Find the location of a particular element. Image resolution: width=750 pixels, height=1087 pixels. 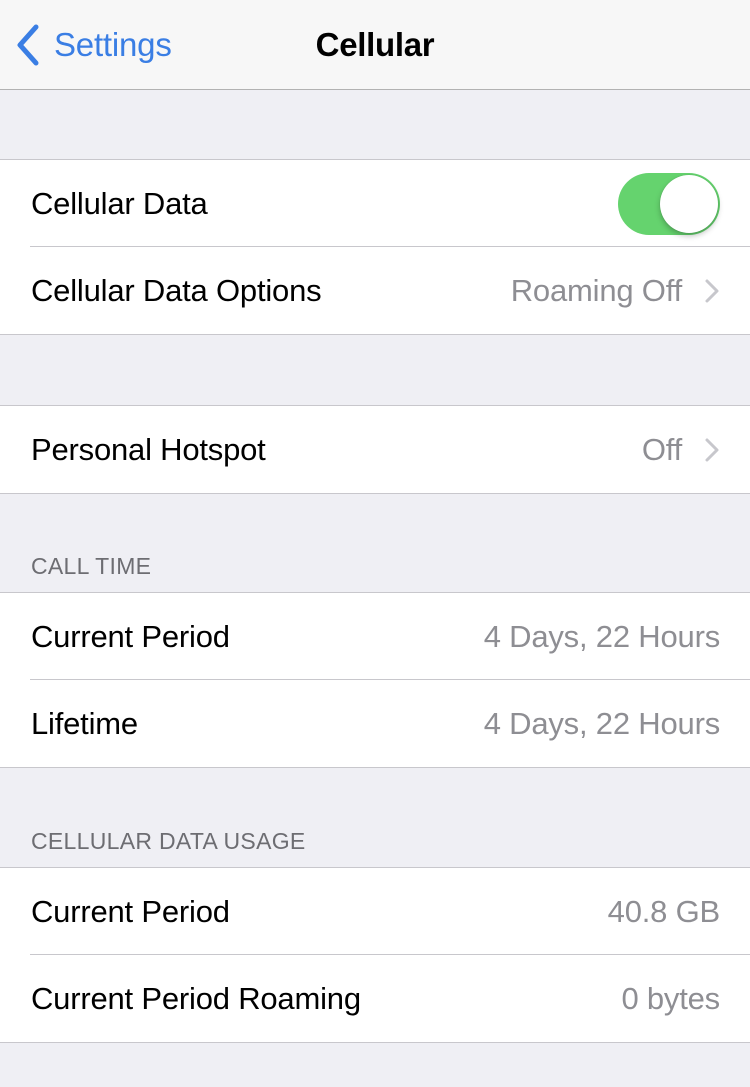

cellular-data-row: Cellular Data is located at coordinates (375, 203).